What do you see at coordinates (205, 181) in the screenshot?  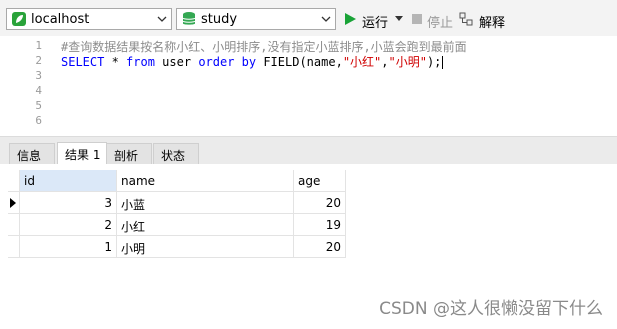 I see `column-header-name: name` at bounding box center [205, 181].